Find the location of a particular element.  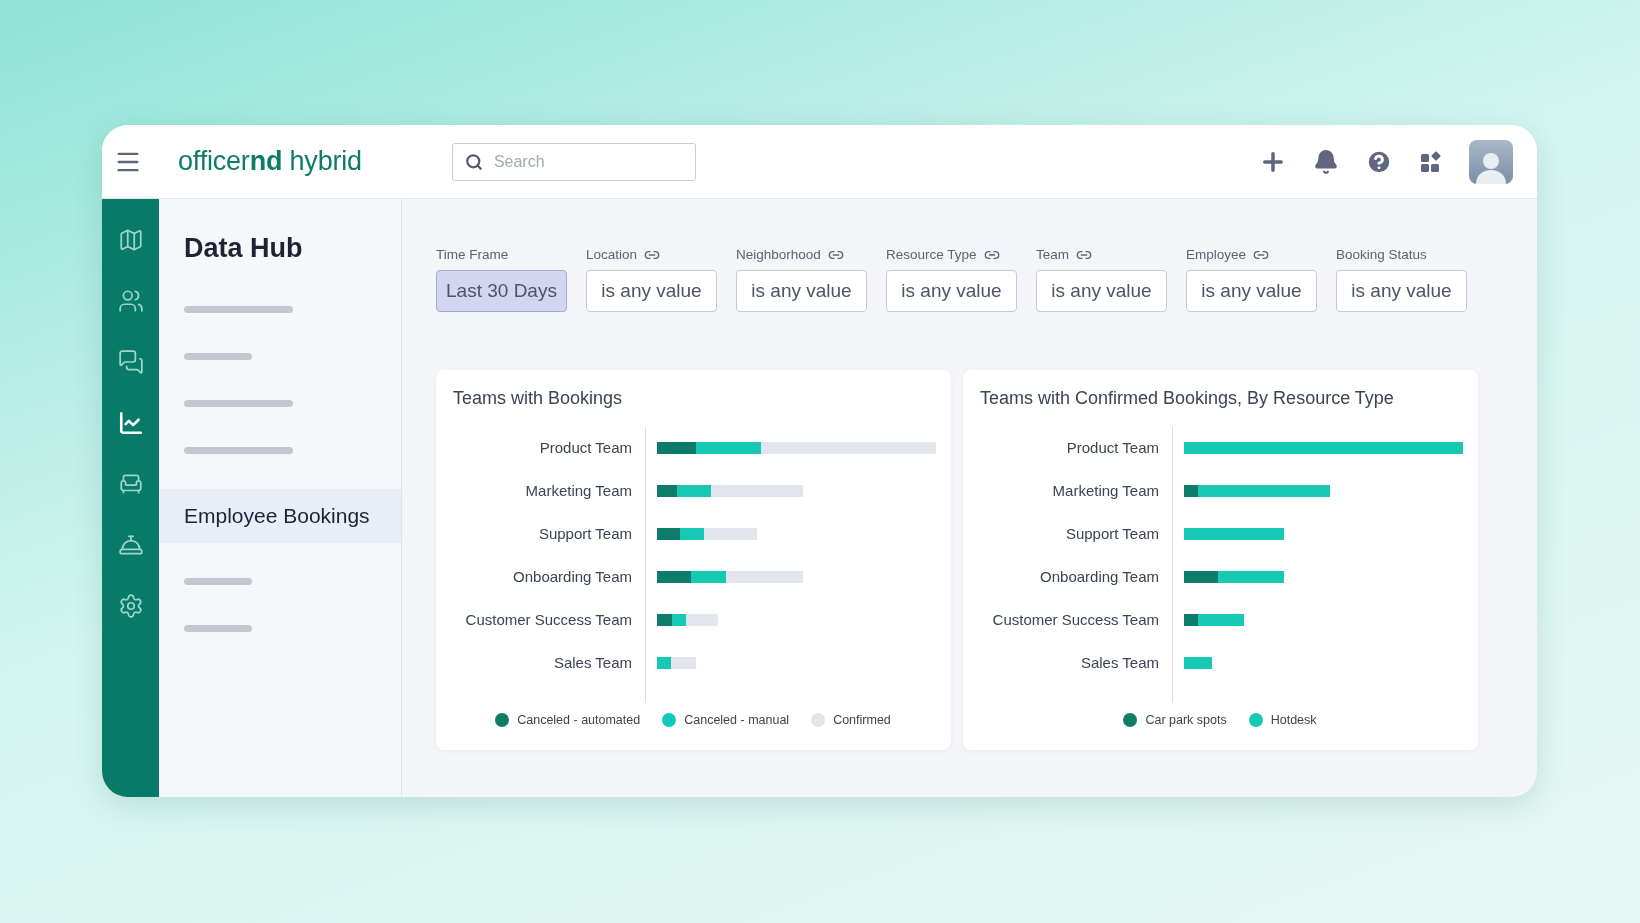

filter-label: Booking Status is located at coordinates (1381, 254).